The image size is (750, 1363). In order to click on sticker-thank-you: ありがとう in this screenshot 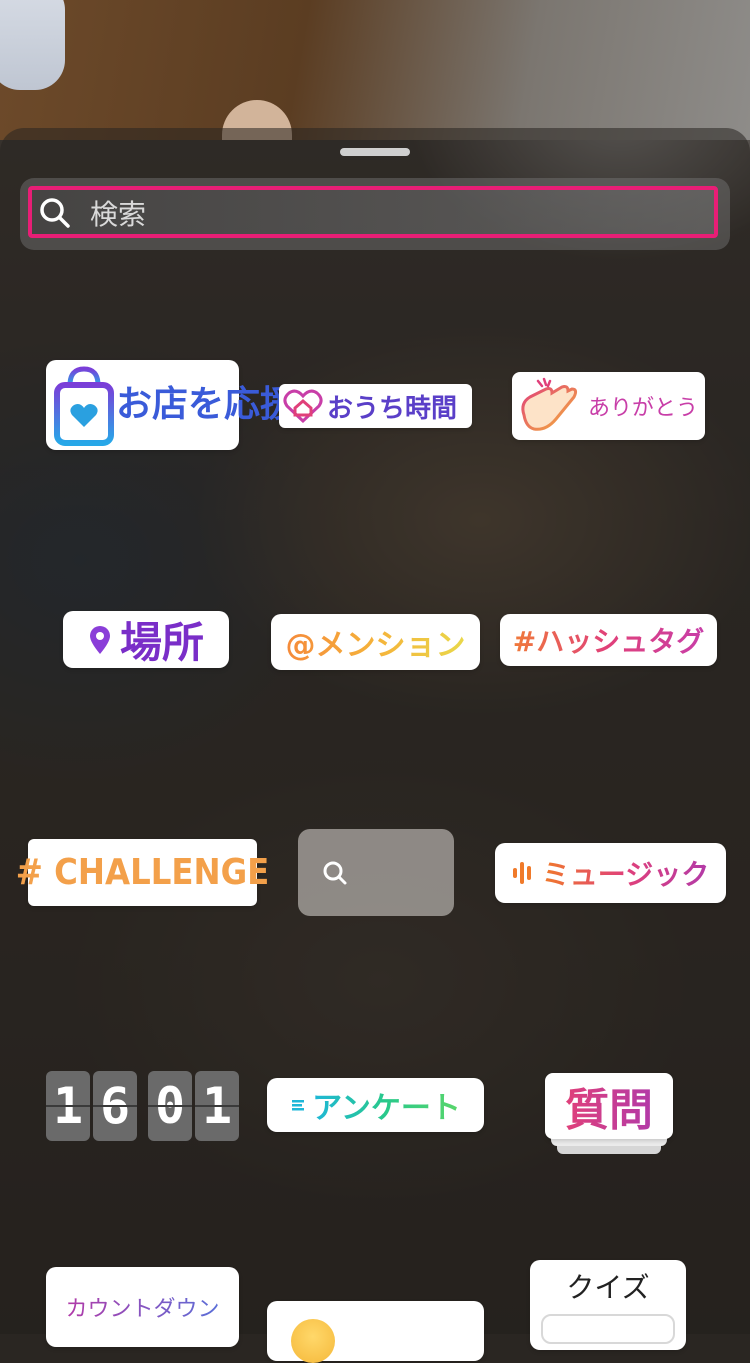, I will do `click(608, 406)`.